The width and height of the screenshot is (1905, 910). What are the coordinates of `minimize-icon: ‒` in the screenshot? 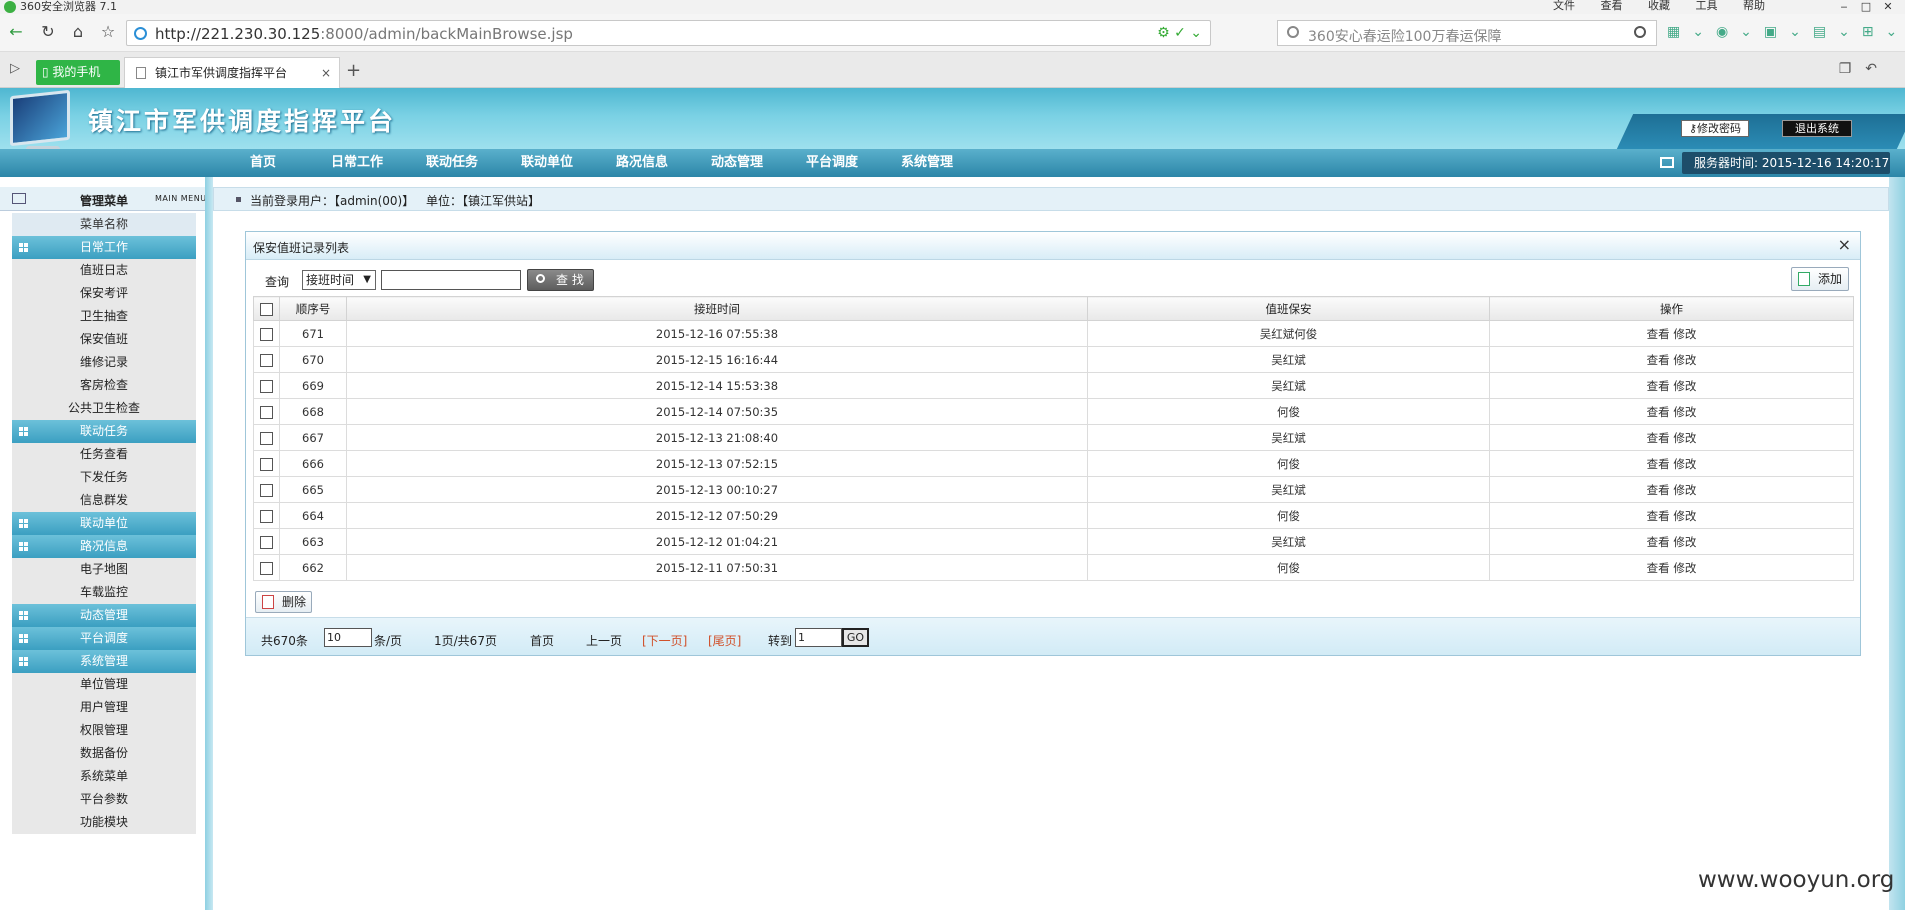 It's located at (1844, 6).